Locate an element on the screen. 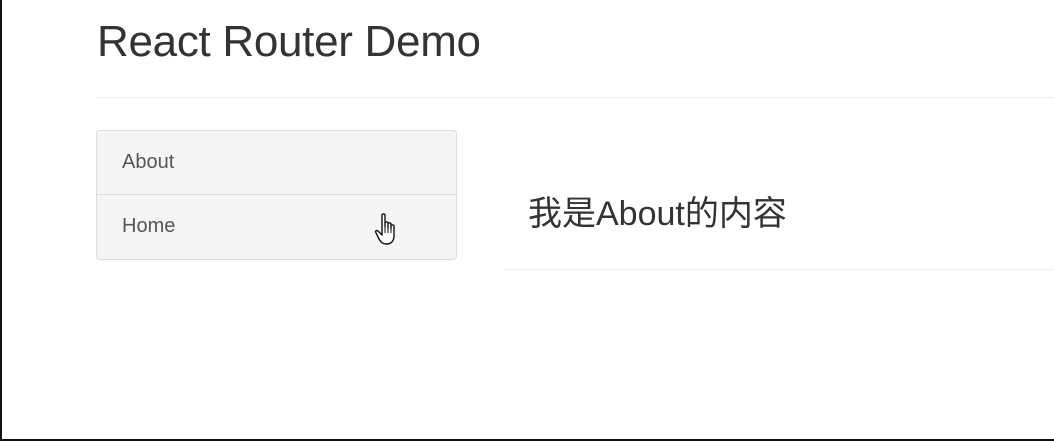  content-panel: 我是About的内容 is located at coordinates (778, 208).